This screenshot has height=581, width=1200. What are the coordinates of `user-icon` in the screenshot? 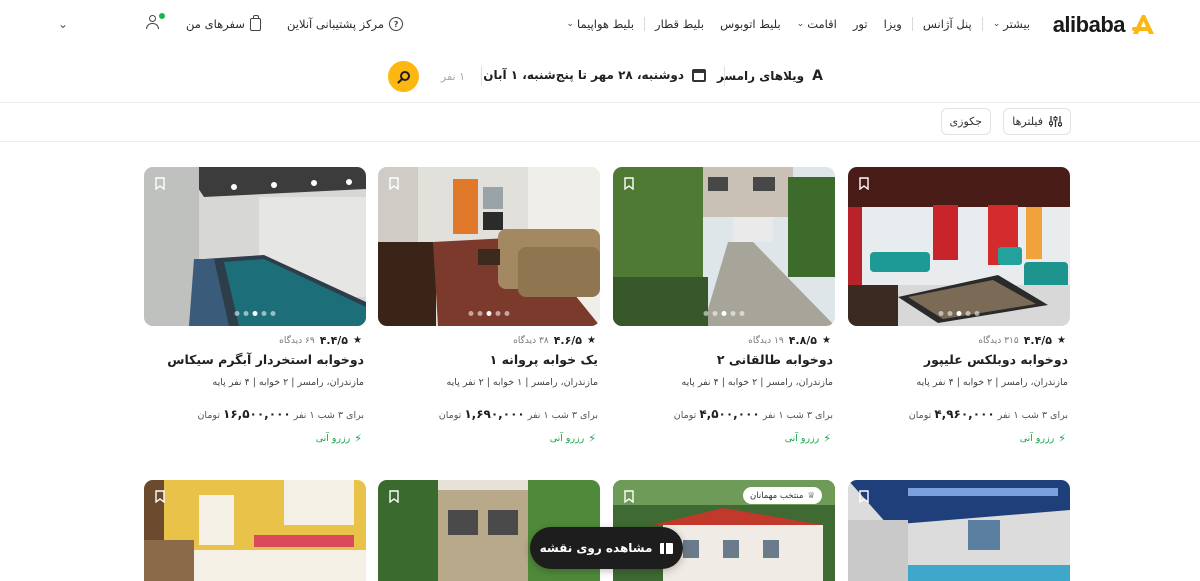 It's located at (156, 20).